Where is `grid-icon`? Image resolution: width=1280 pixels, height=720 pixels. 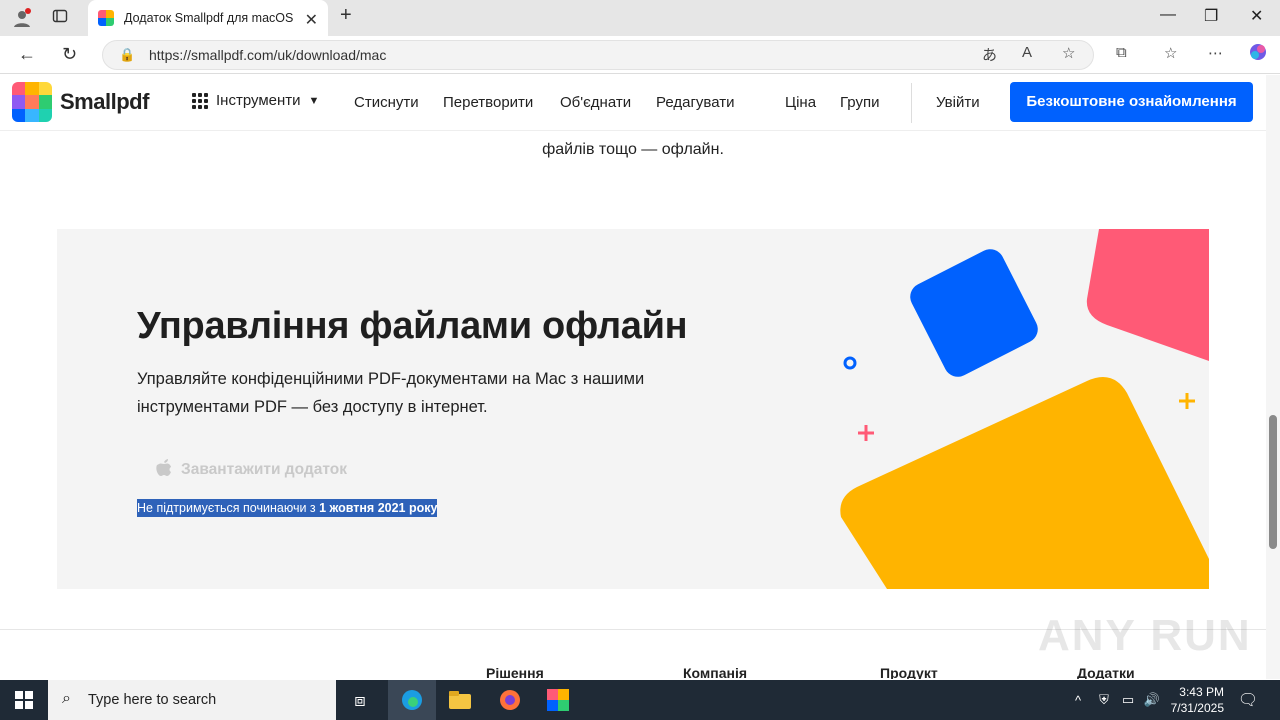
grid-icon is located at coordinates (200, 100).